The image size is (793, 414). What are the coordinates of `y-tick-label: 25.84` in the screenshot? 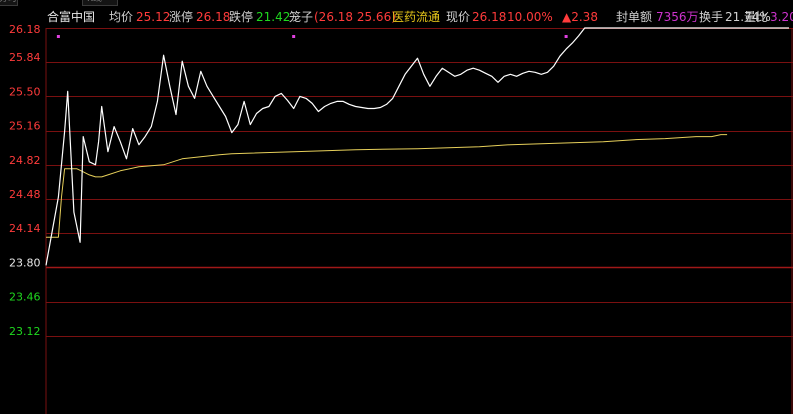 It's located at (25, 57).